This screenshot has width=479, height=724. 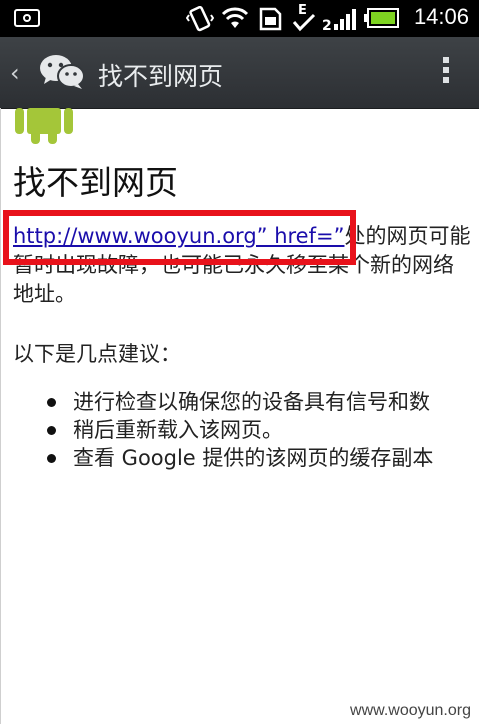 What do you see at coordinates (15, 73) in the screenshot?
I see `back-button: ‹` at bounding box center [15, 73].